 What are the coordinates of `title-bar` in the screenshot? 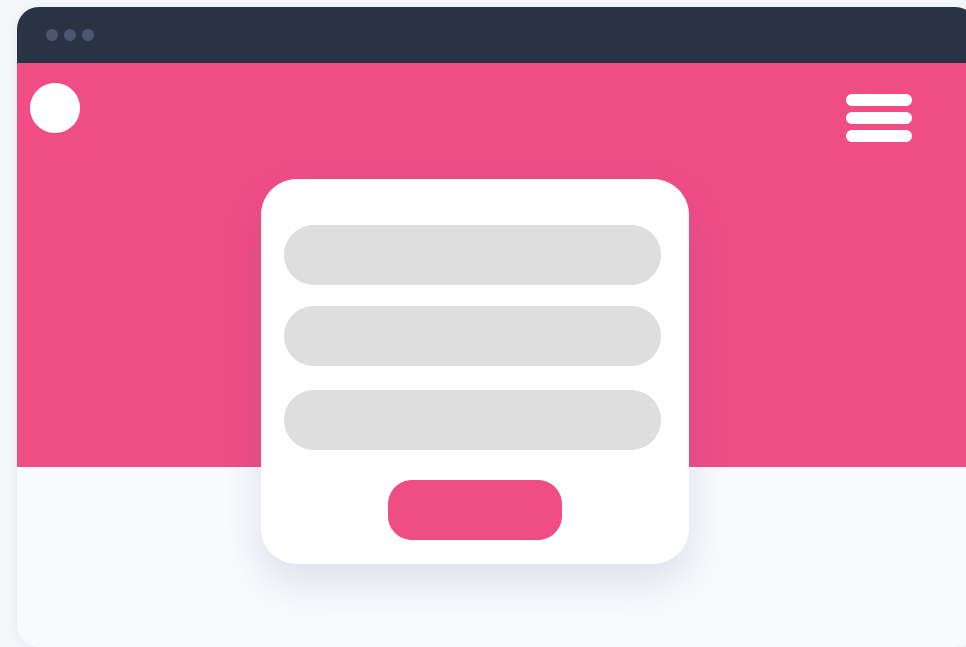 It's located at (491, 35).